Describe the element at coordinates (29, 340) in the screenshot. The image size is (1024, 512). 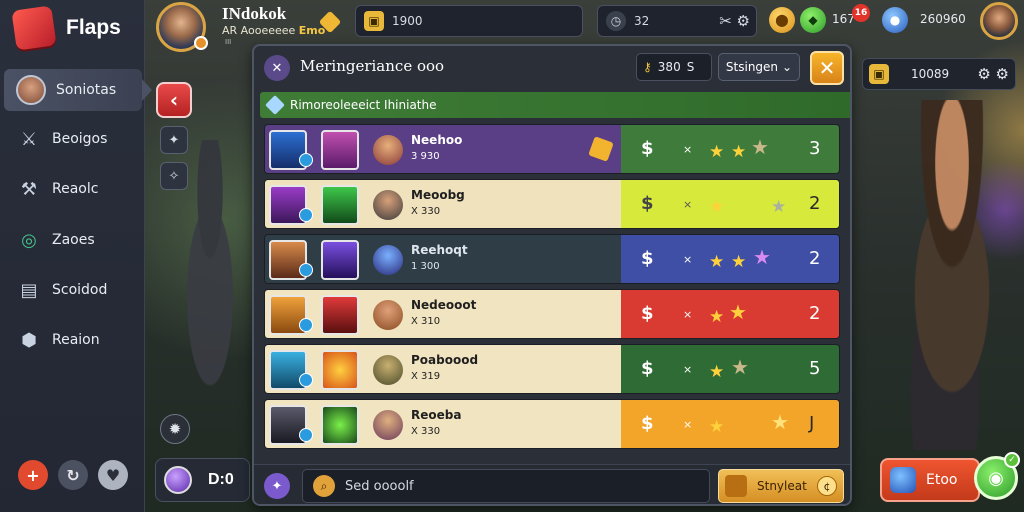
I see `cube-icon: ⬢` at that location.